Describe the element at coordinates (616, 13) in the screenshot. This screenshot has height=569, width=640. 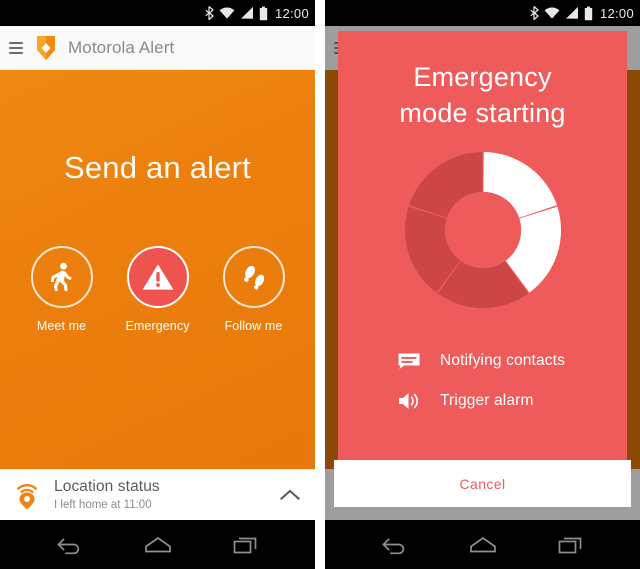
I see `status-bar-clock-right: 12:00` at that location.